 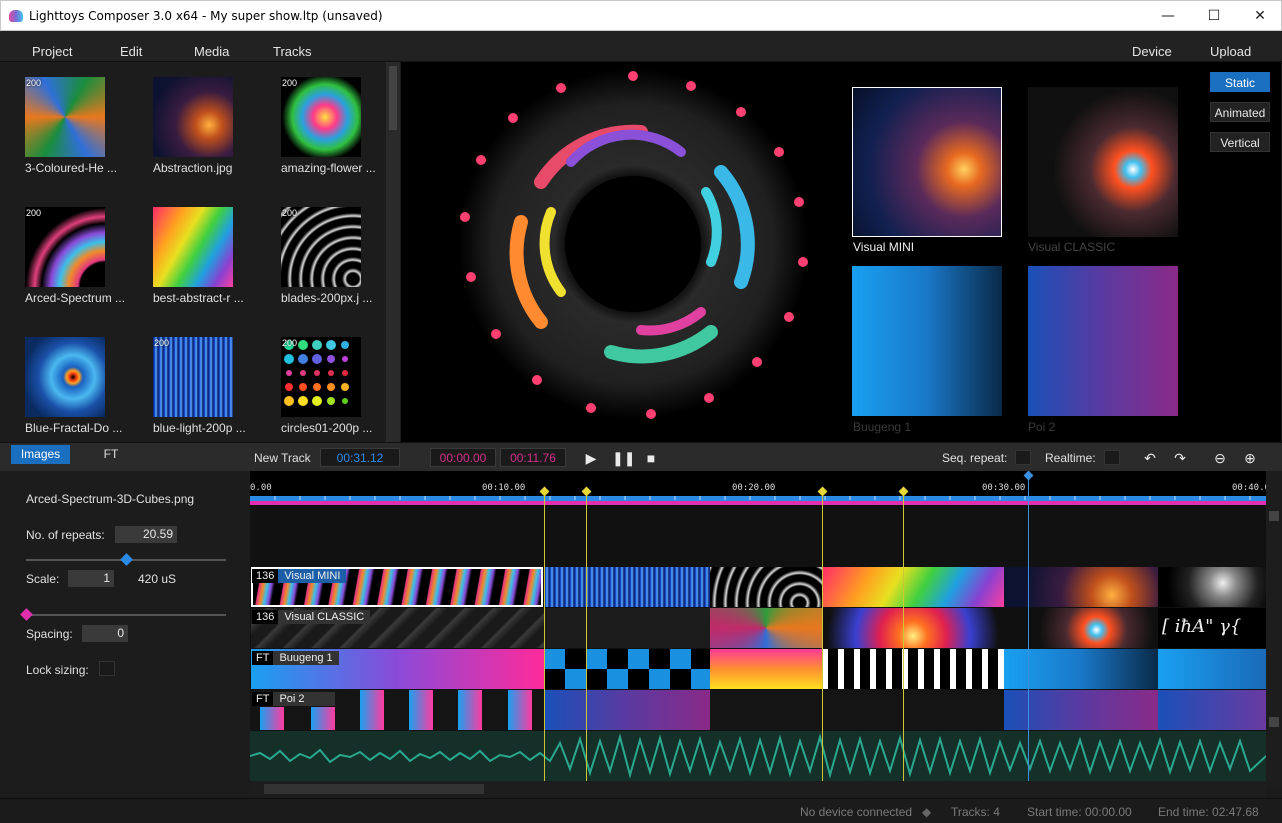 What do you see at coordinates (1212, 628) in the screenshot?
I see `clip: [ iħA" γ{` at bounding box center [1212, 628].